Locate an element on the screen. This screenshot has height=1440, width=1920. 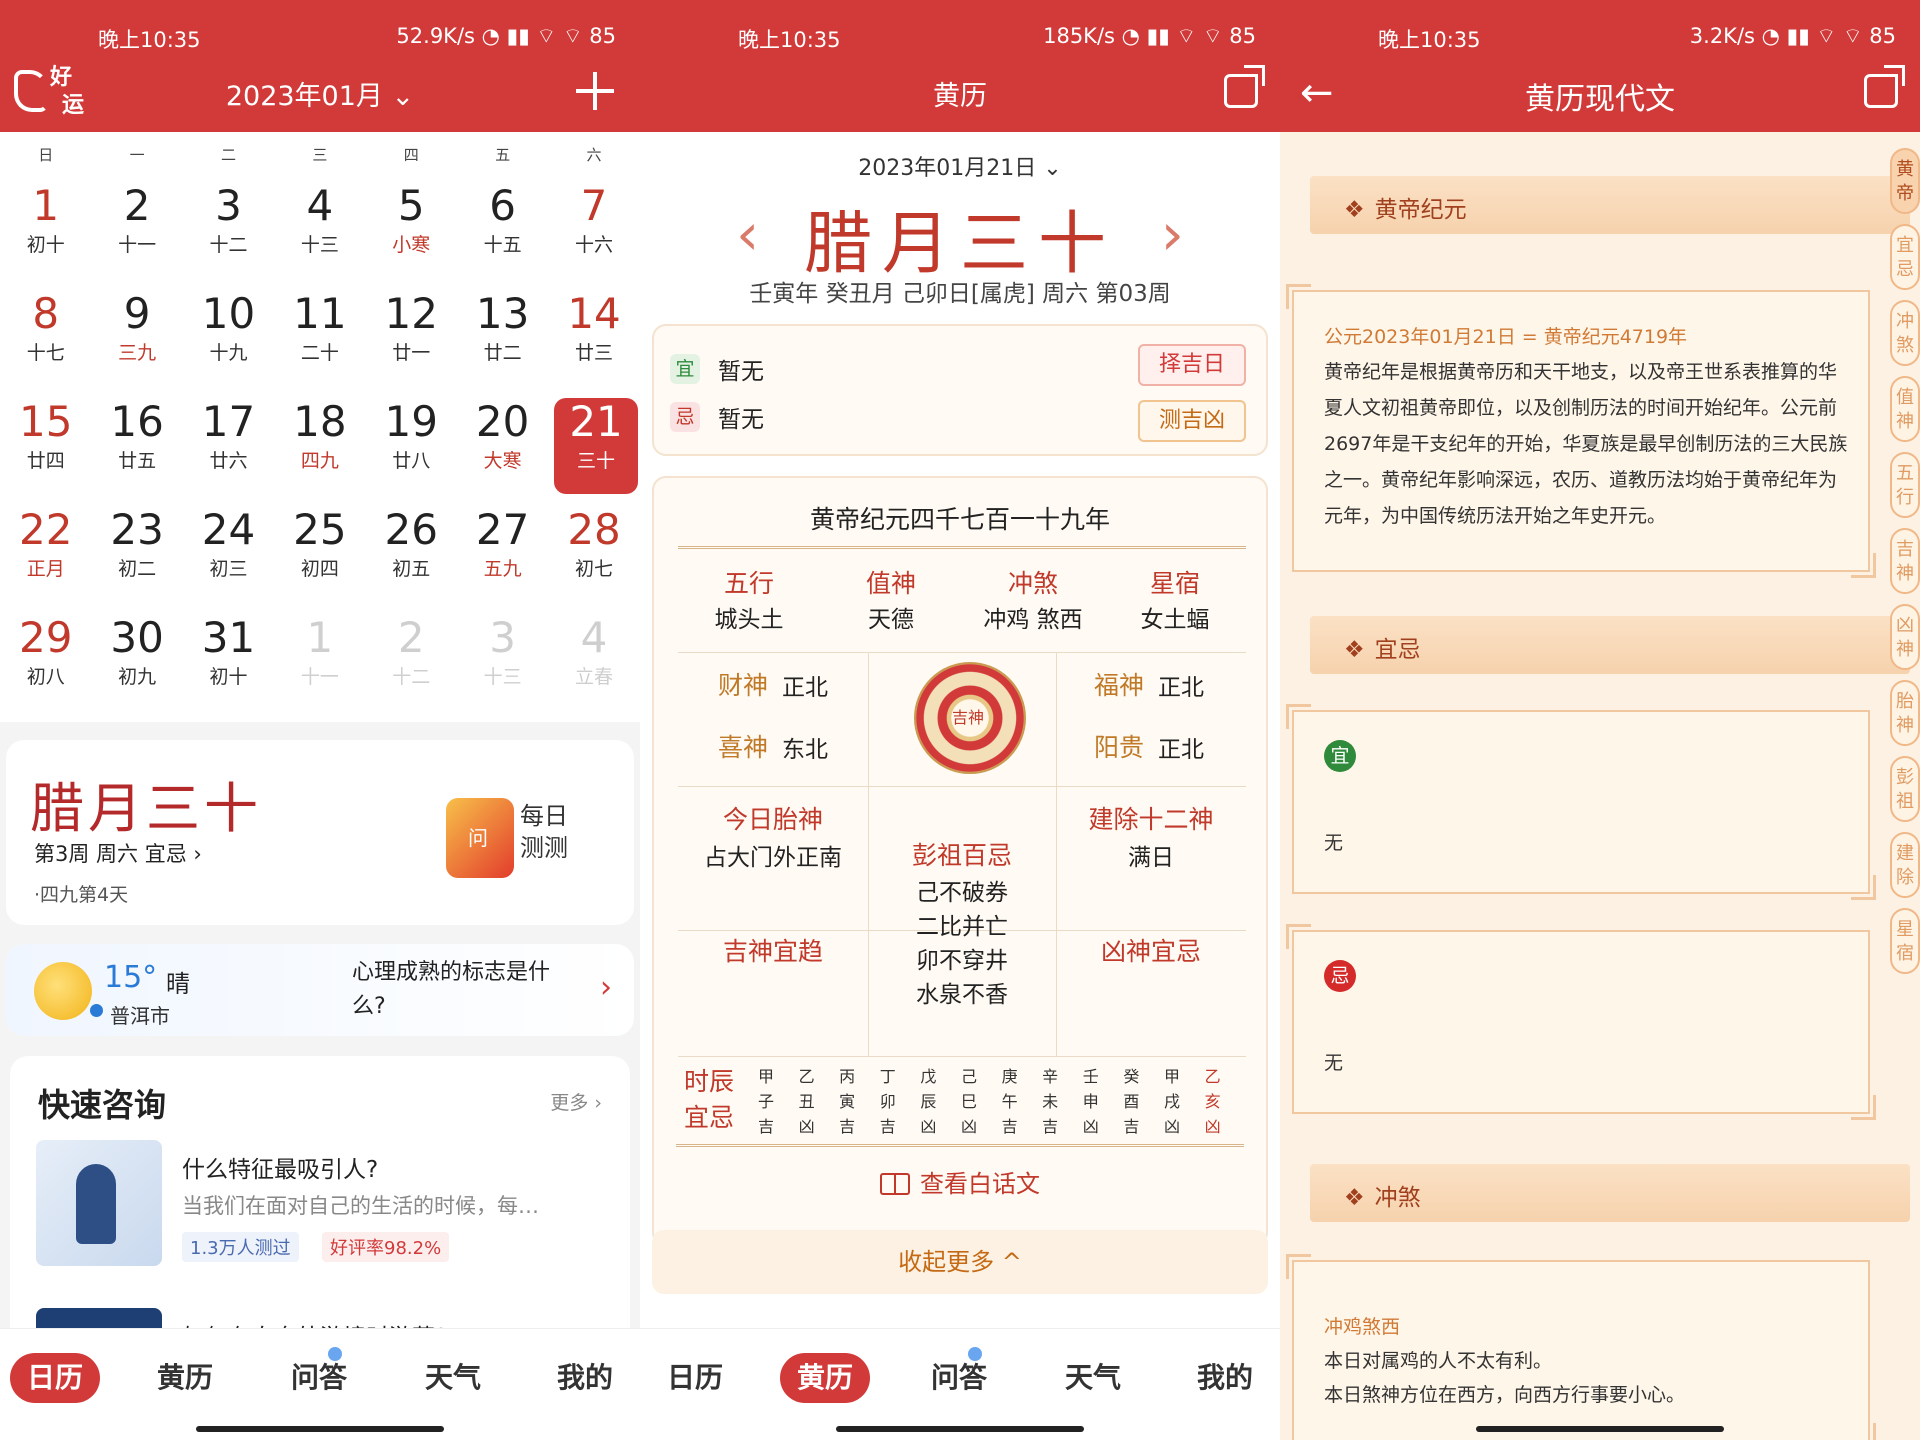
calendar-day: 22 正月 is located at coordinates (45, 560).